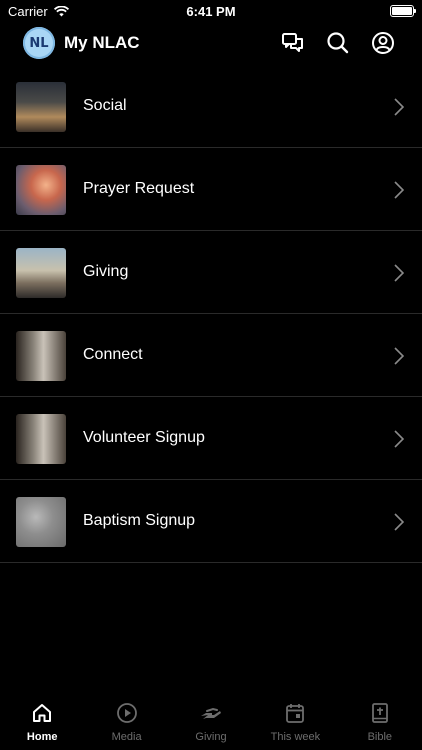 The width and height of the screenshot is (422, 750). Describe the element at coordinates (211, 189) in the screenshot. I see `list-item-prayer-request: Prayer Request` at that location.